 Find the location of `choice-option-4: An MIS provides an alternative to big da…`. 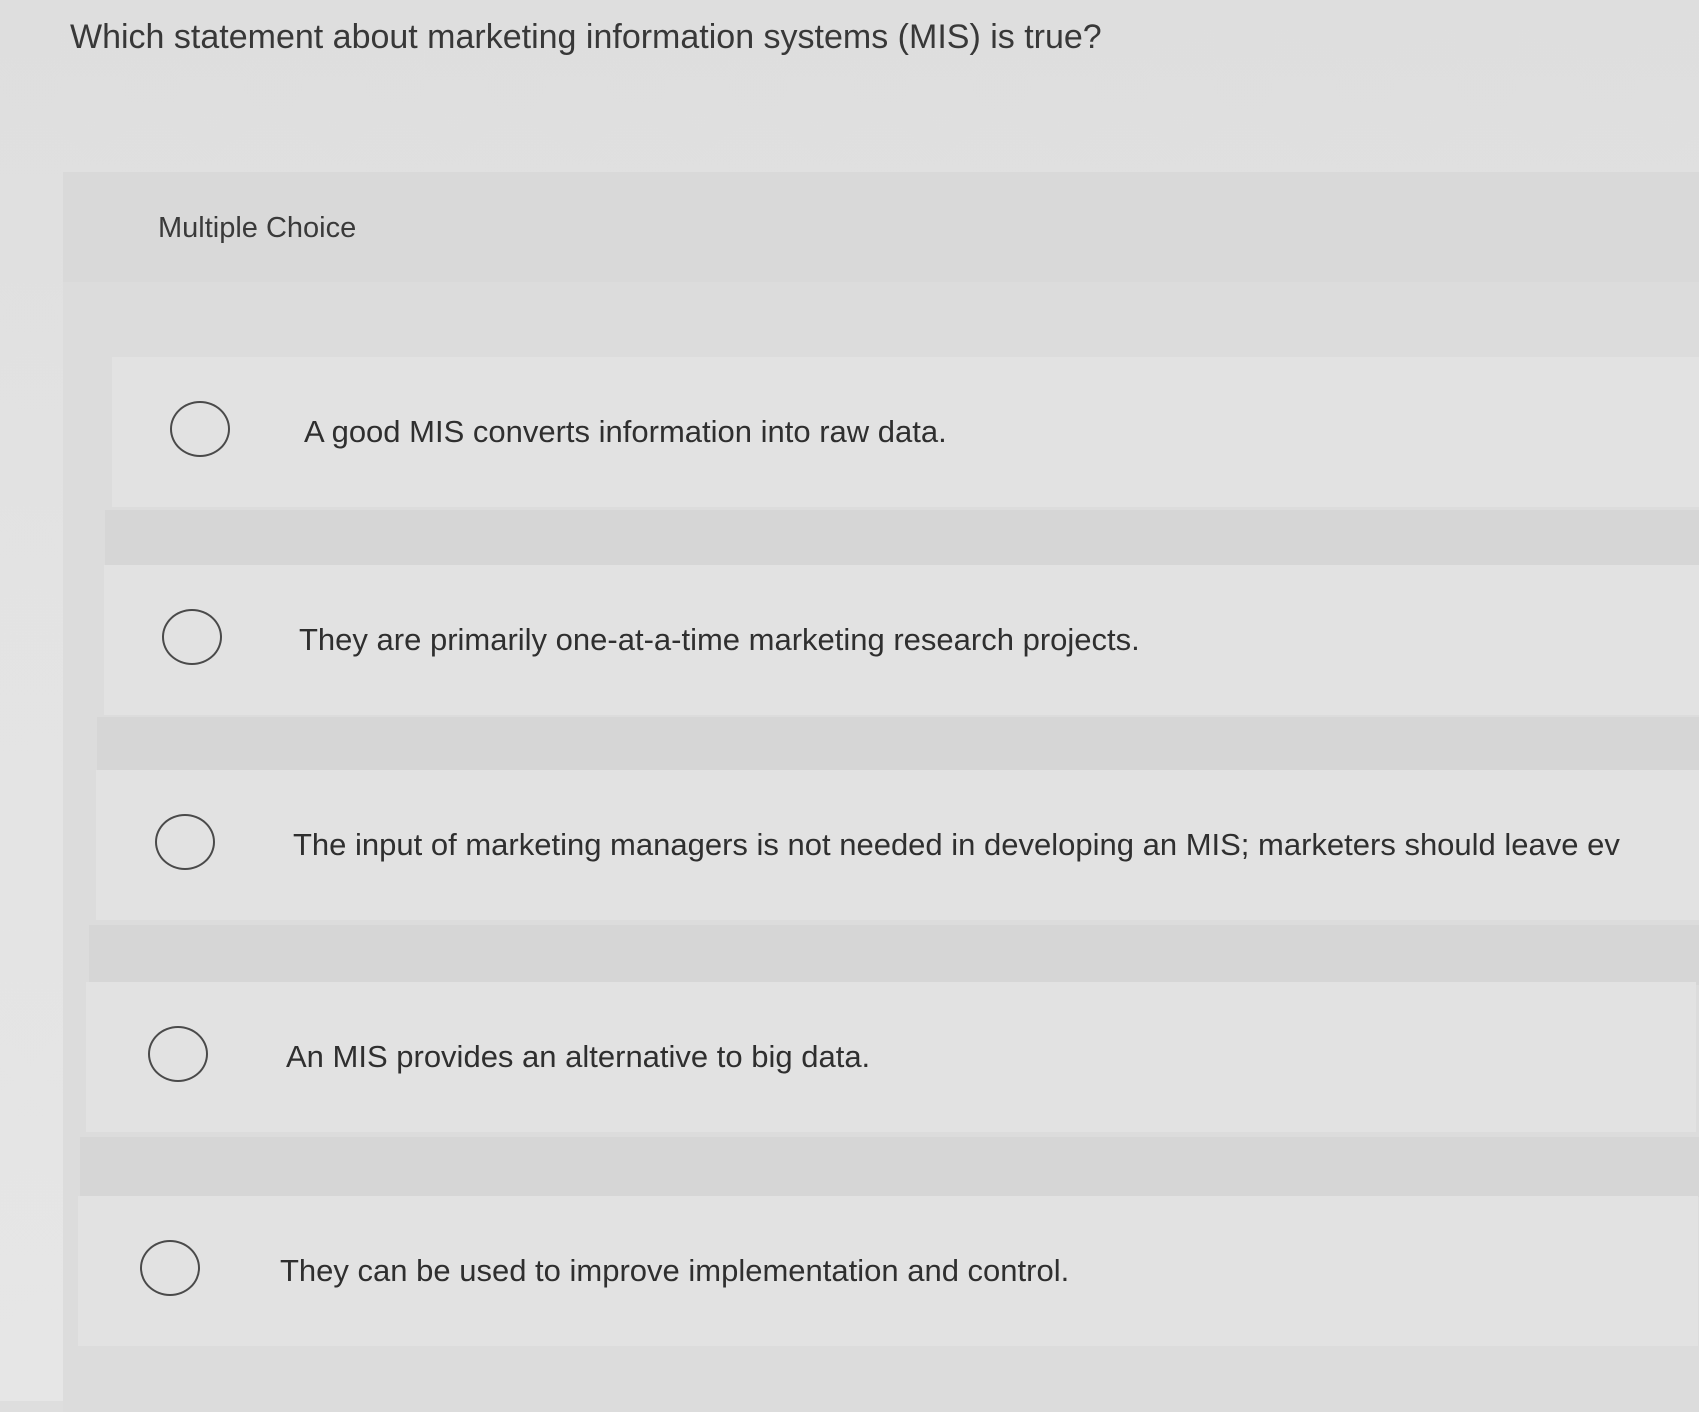

choice-option-4: An MIS provides an alternative to big da… is located at coordinates (891, 1057).